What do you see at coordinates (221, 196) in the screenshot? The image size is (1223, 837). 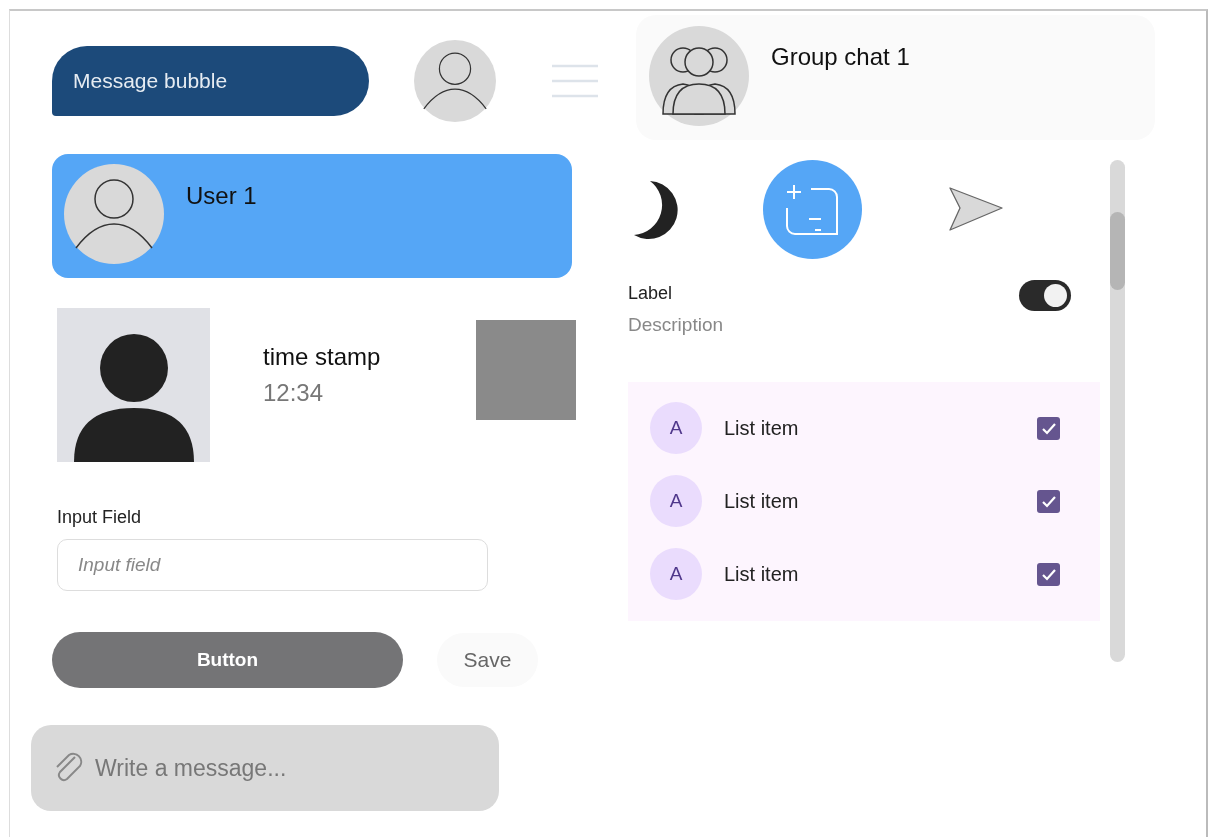 I see `user-name: User 1` at bounding box center [221, 196].